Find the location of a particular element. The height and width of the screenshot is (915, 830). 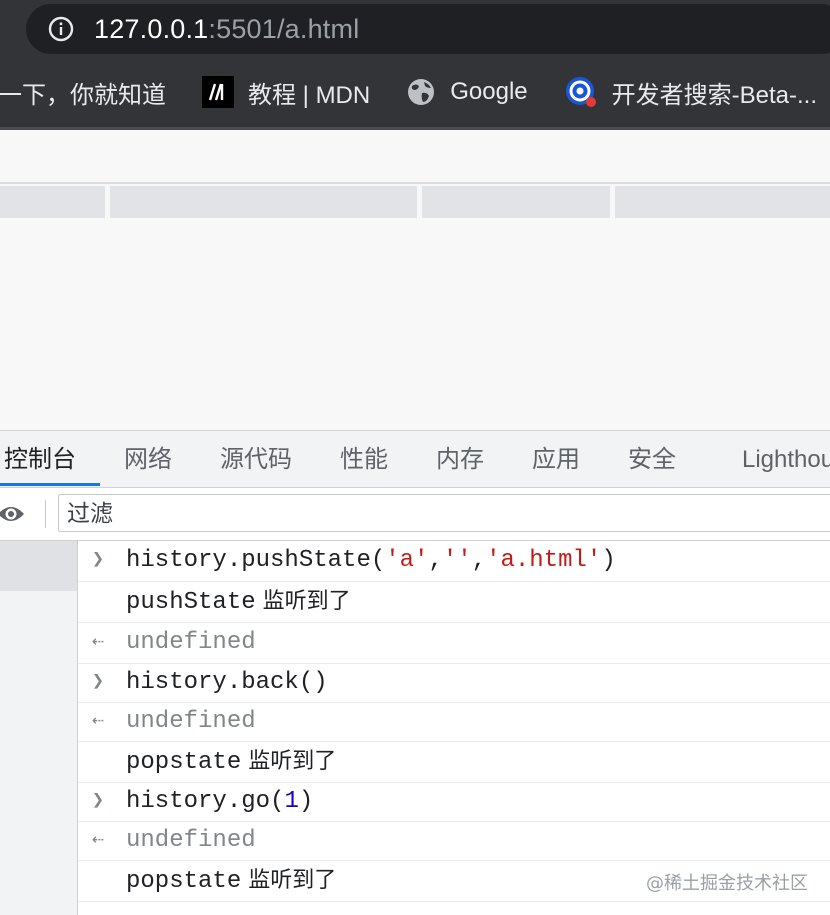

devtools-tabbar: 控制台 网络 源代码 性能 内存 应用 安全 Lighthouse is located at coordinates (415, 459).